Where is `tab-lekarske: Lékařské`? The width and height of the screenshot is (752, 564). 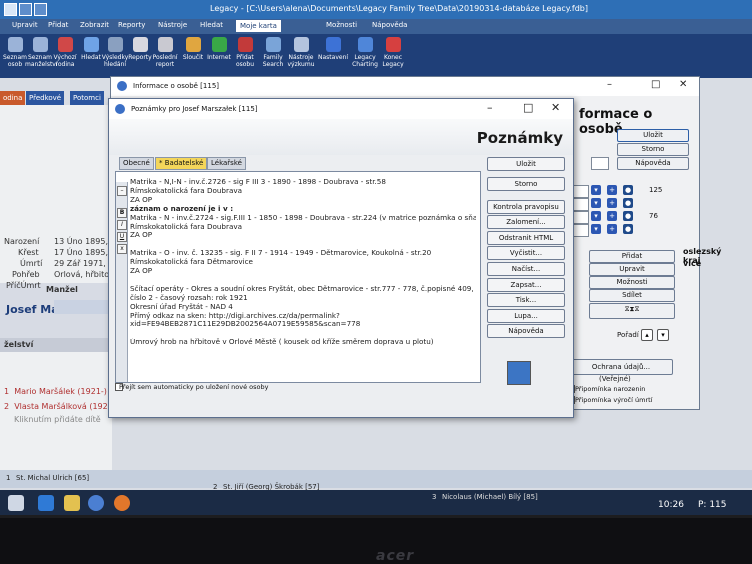 tab-lekarske: Lékařské is located at coordinates (226, 163).